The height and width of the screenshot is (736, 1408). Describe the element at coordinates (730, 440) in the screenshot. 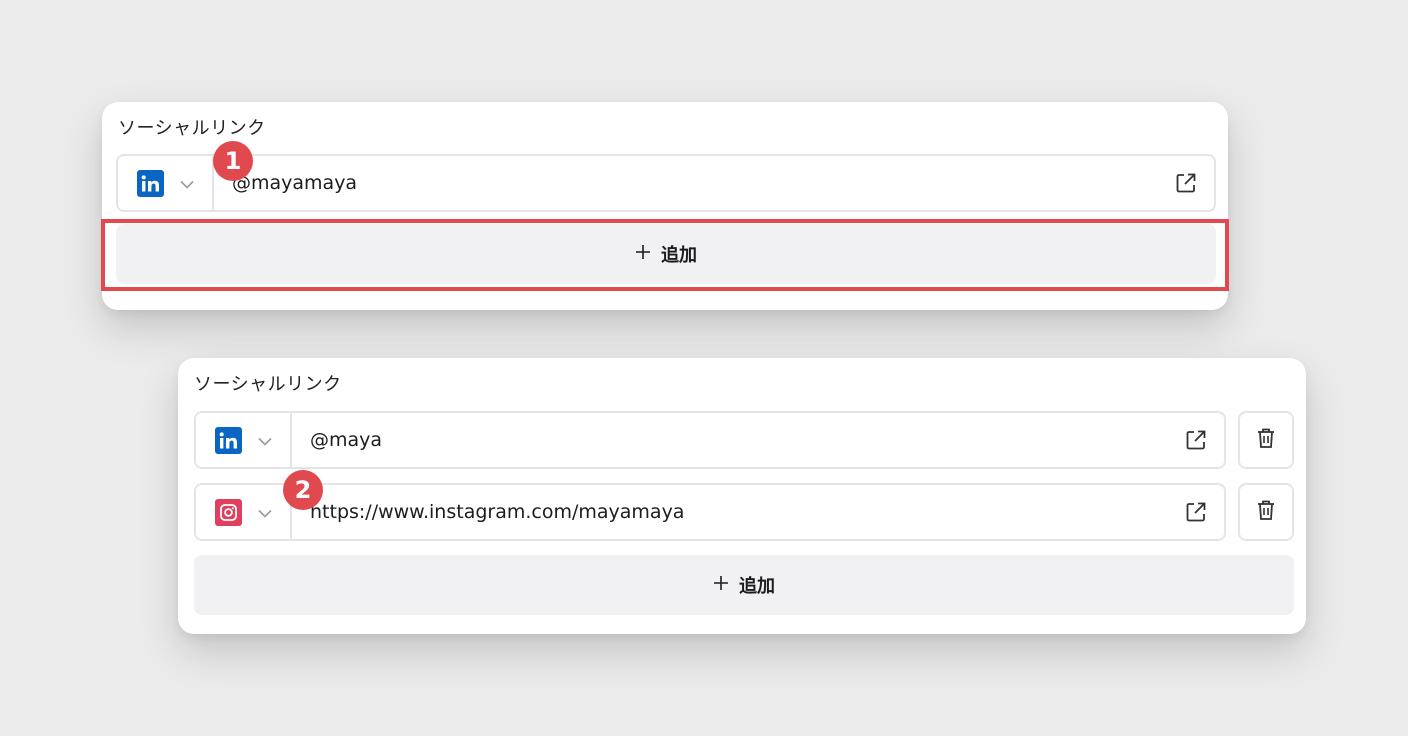

I see `social-link-input: @maya` at that location.